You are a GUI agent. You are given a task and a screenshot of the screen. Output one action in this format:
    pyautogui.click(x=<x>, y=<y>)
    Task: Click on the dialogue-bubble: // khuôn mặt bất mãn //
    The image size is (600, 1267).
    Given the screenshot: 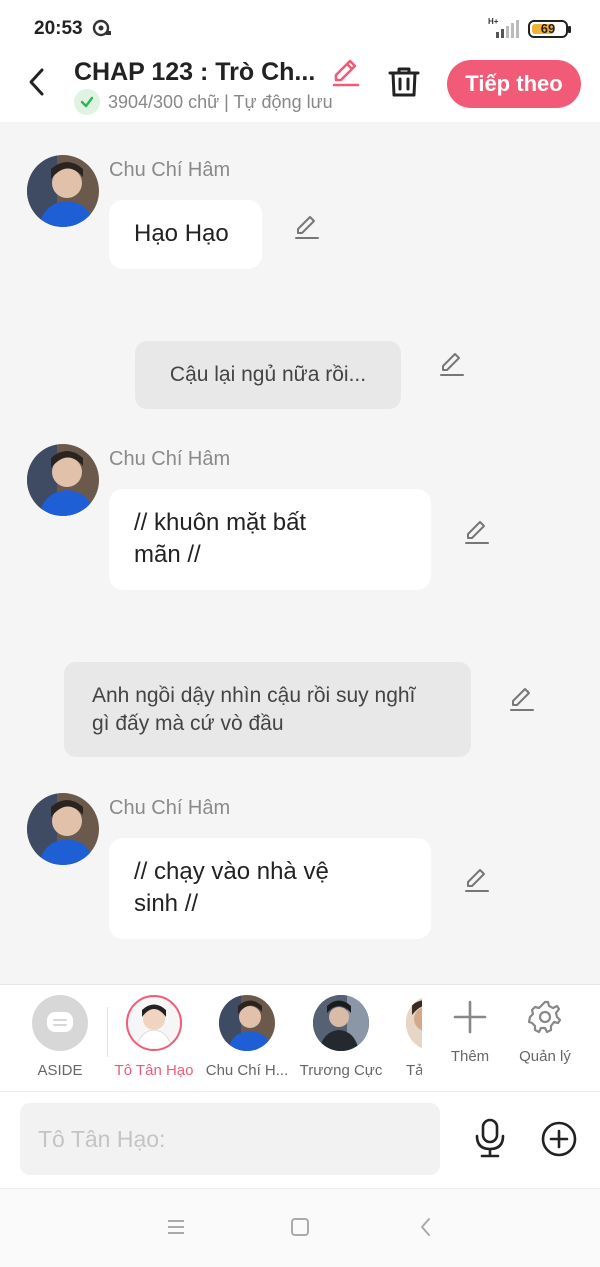 What is the action you would take?
    pyautogui.click(x=270, y=539)
    